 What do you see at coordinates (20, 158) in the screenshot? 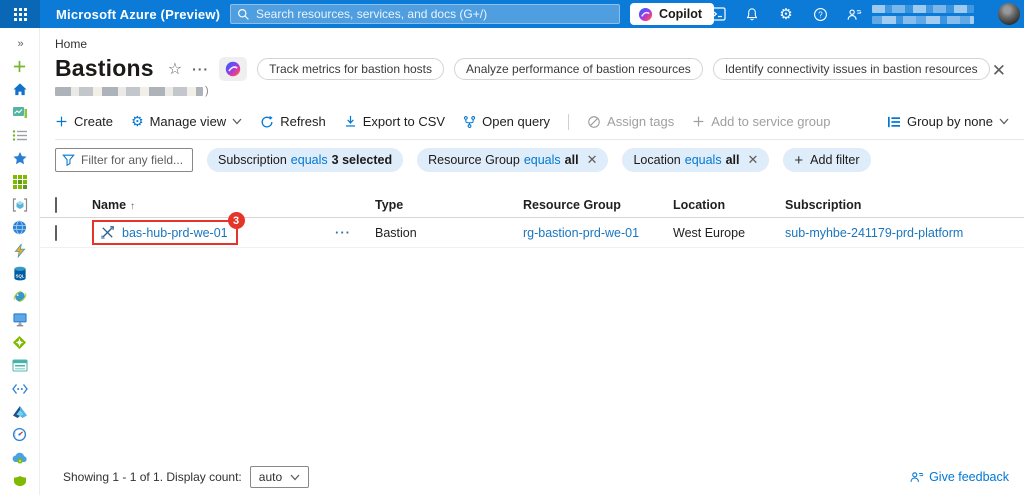
I see `favorites-star-icon` at bounding box center [20, 158].